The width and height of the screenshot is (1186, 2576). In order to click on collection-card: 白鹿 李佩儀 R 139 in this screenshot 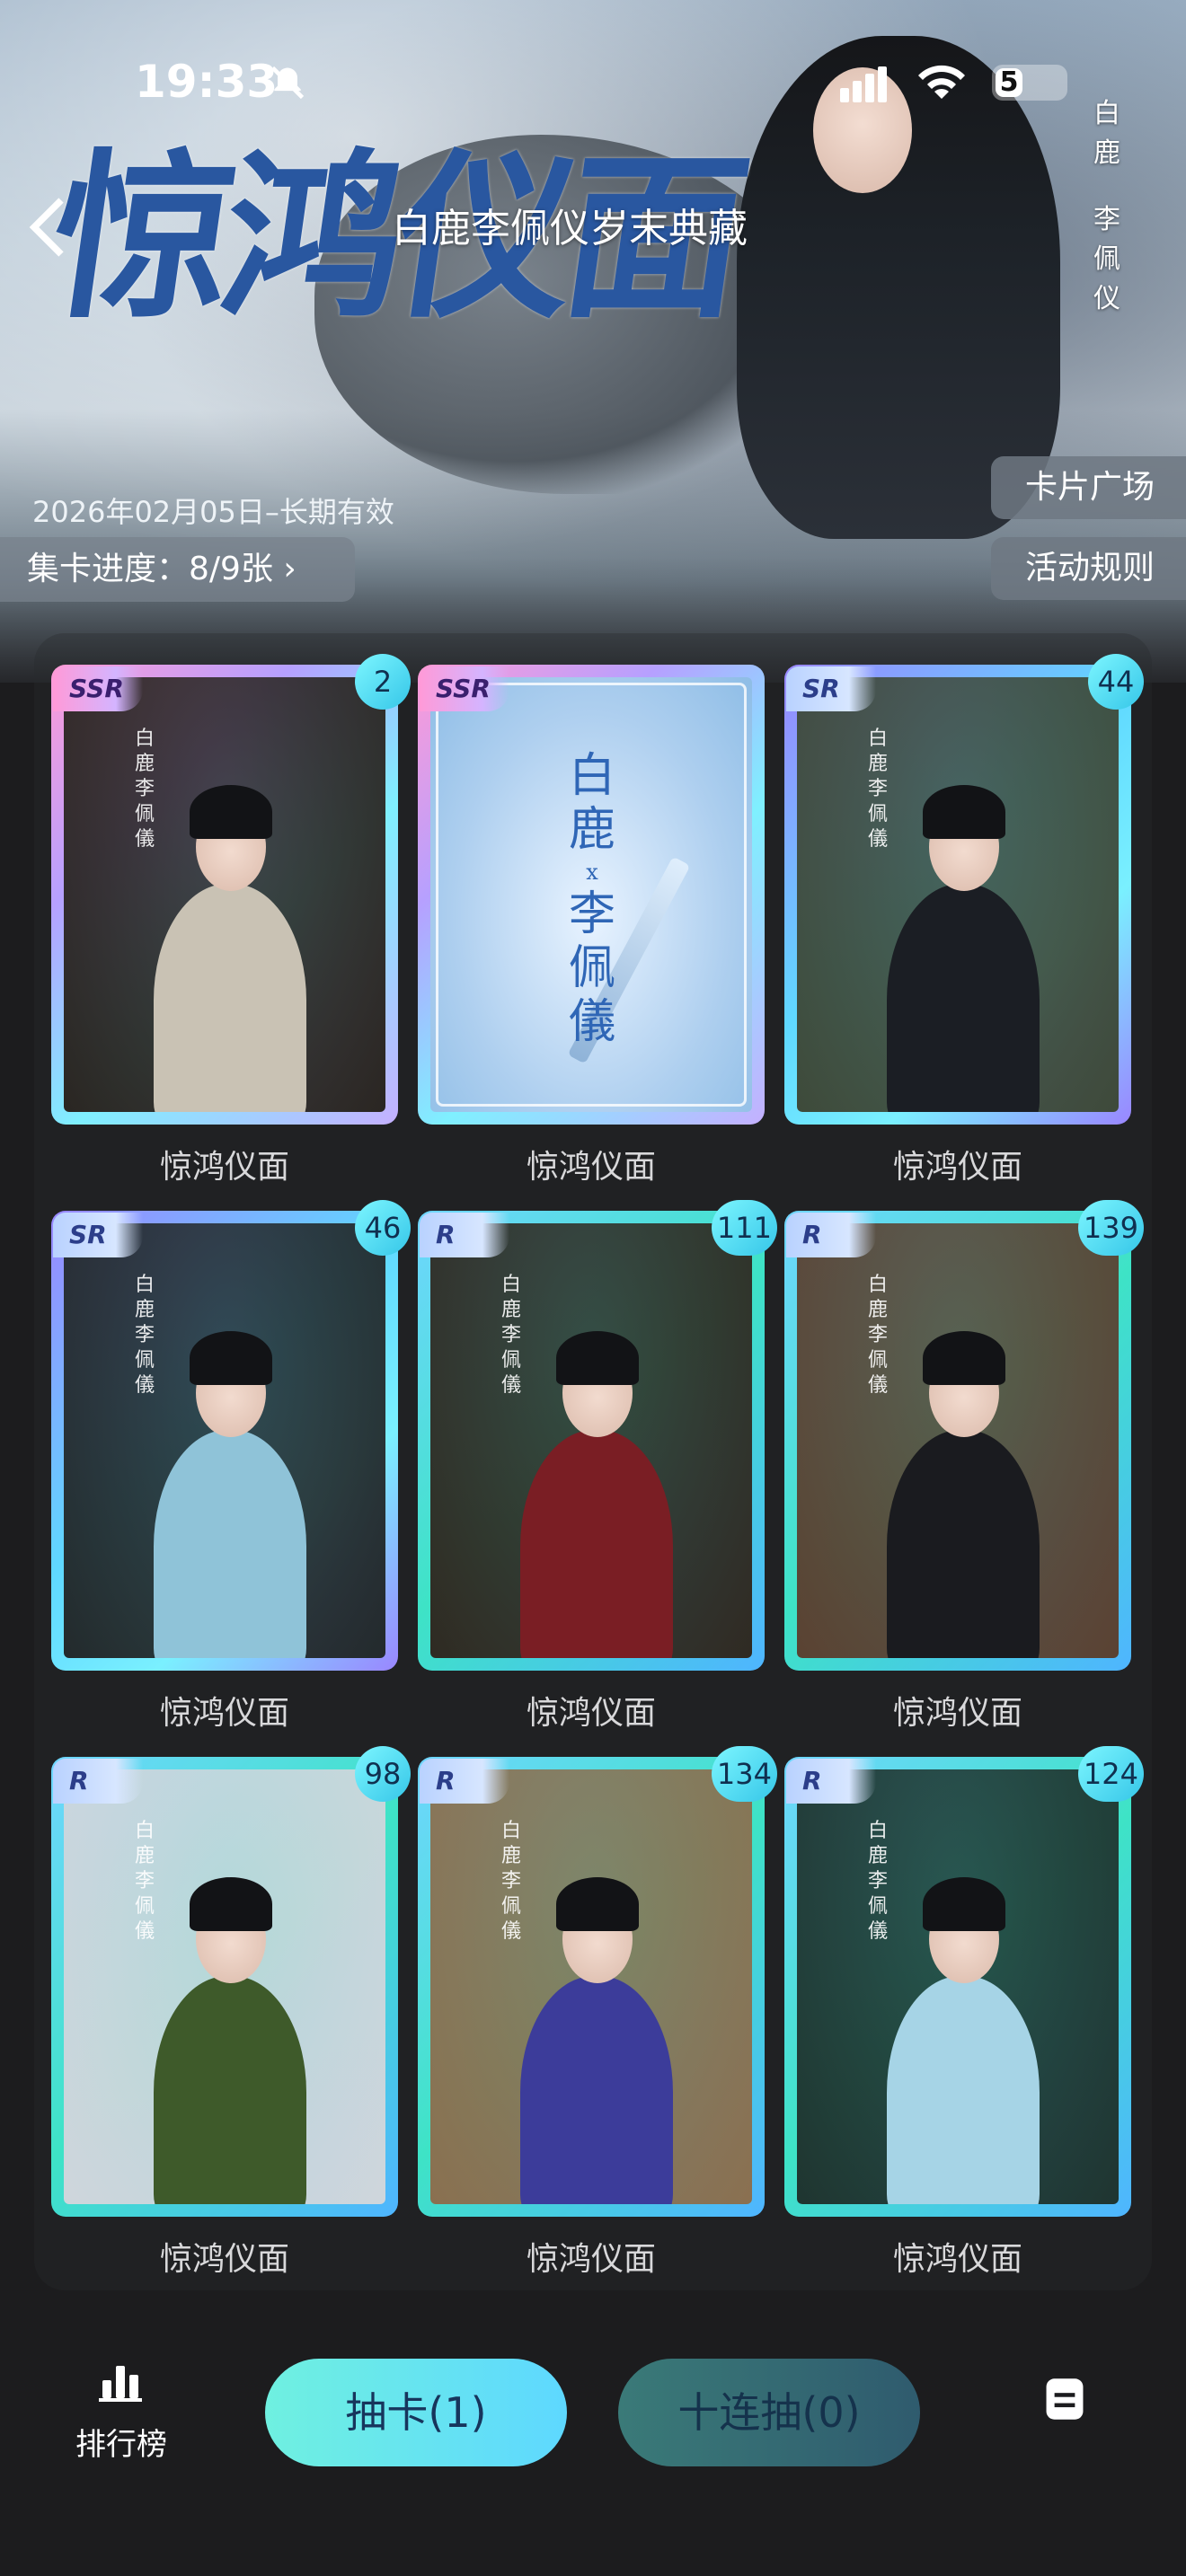, I will do `click(964, 1435)`.